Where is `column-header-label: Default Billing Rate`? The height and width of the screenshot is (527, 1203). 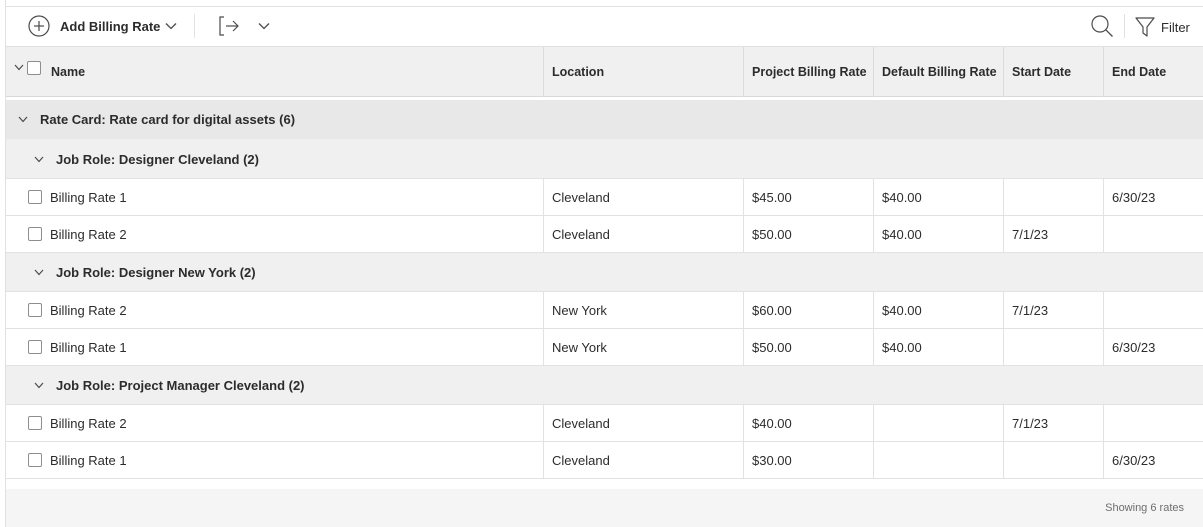 column-header-label: Default Billing Rate is located at coordinates (939, 72).